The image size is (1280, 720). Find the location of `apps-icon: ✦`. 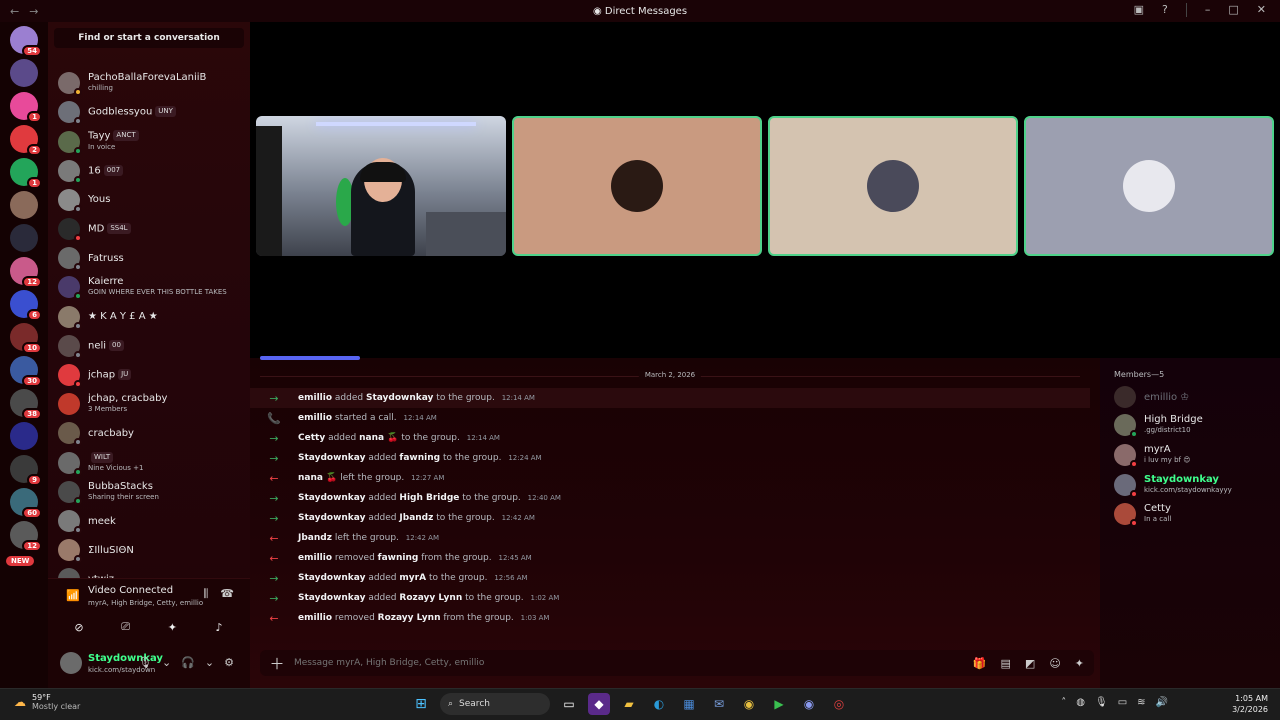

apps-icon: ✦ is located at coordinates (1079, 663).